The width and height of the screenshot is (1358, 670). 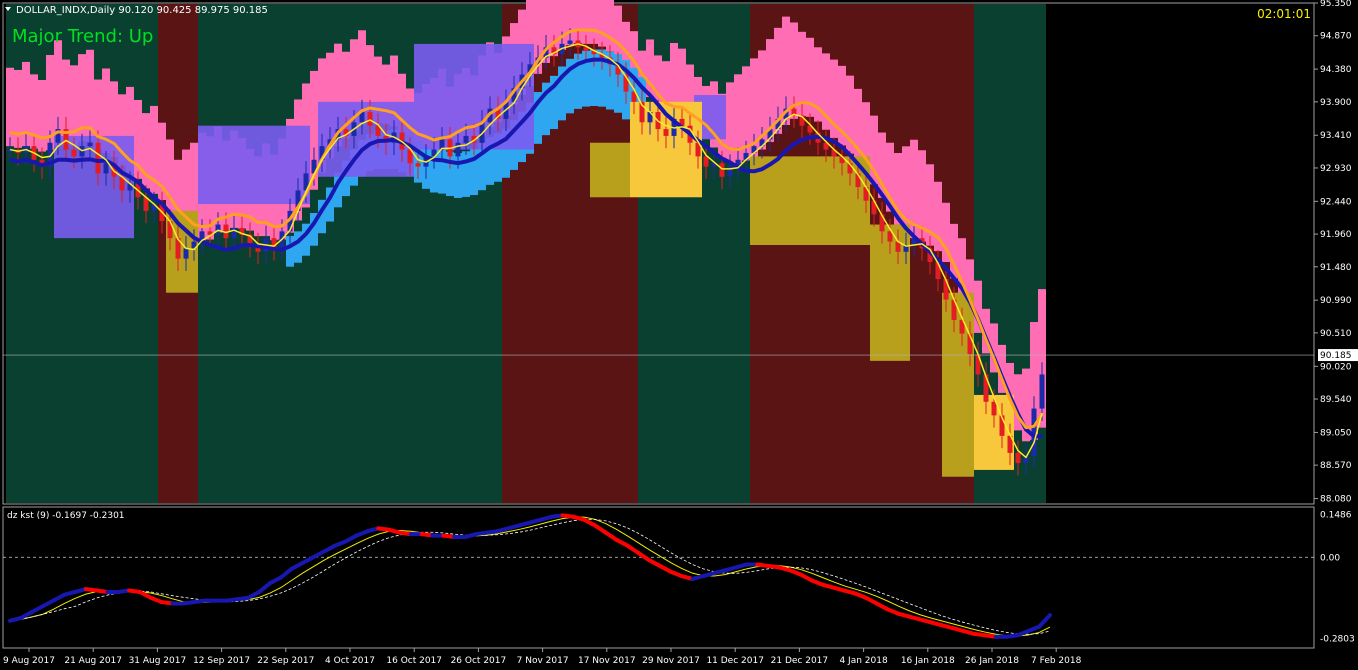 What do you see at coordinates (1337, 639) in the screenshot?
I see `kst-y-tick-label: -0.2803` at bounding box center [1337, 639].